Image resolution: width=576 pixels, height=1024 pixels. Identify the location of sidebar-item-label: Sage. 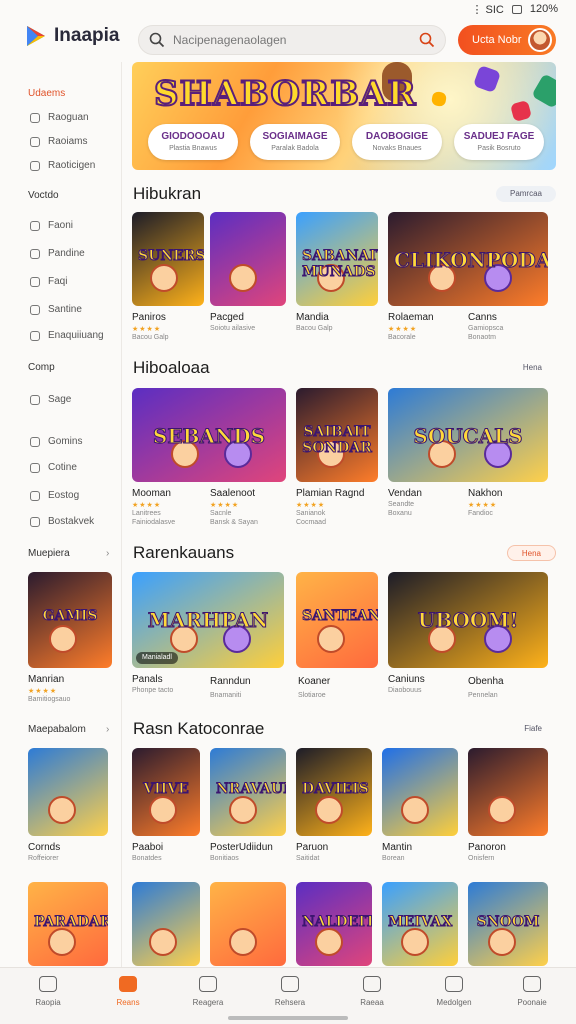
(60, 399).